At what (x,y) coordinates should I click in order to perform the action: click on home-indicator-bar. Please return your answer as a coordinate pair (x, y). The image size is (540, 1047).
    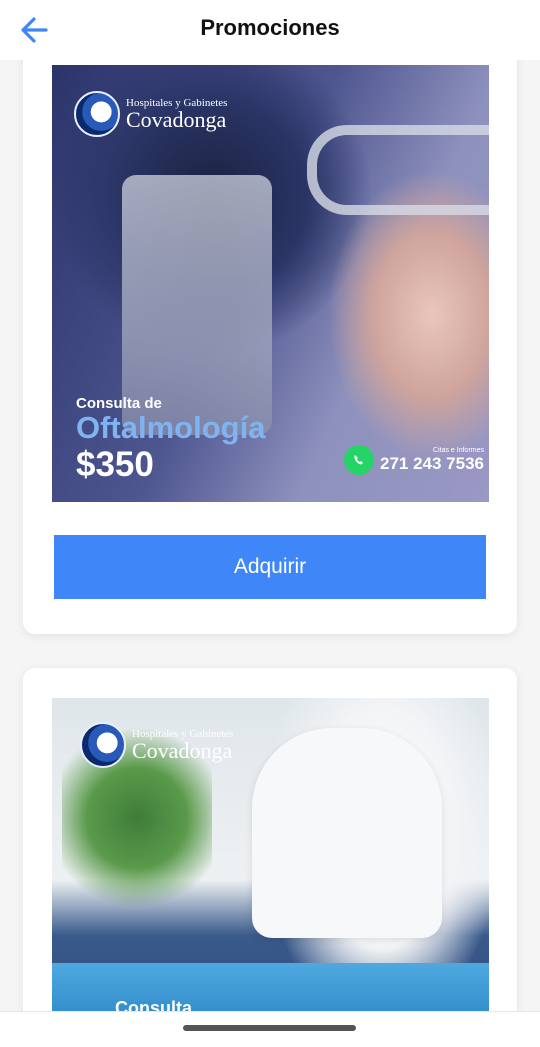
    Looking at the image, I should click on (270, 1029).